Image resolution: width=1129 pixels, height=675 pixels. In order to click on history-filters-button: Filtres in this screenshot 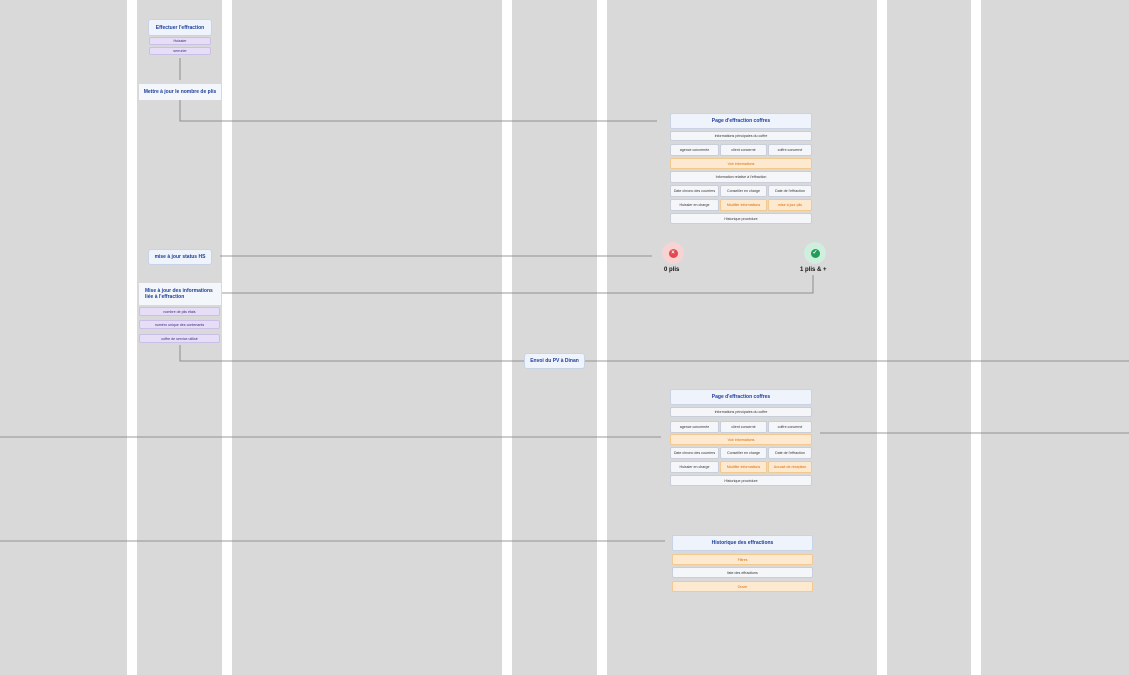, I will do `click(742, 559)`.